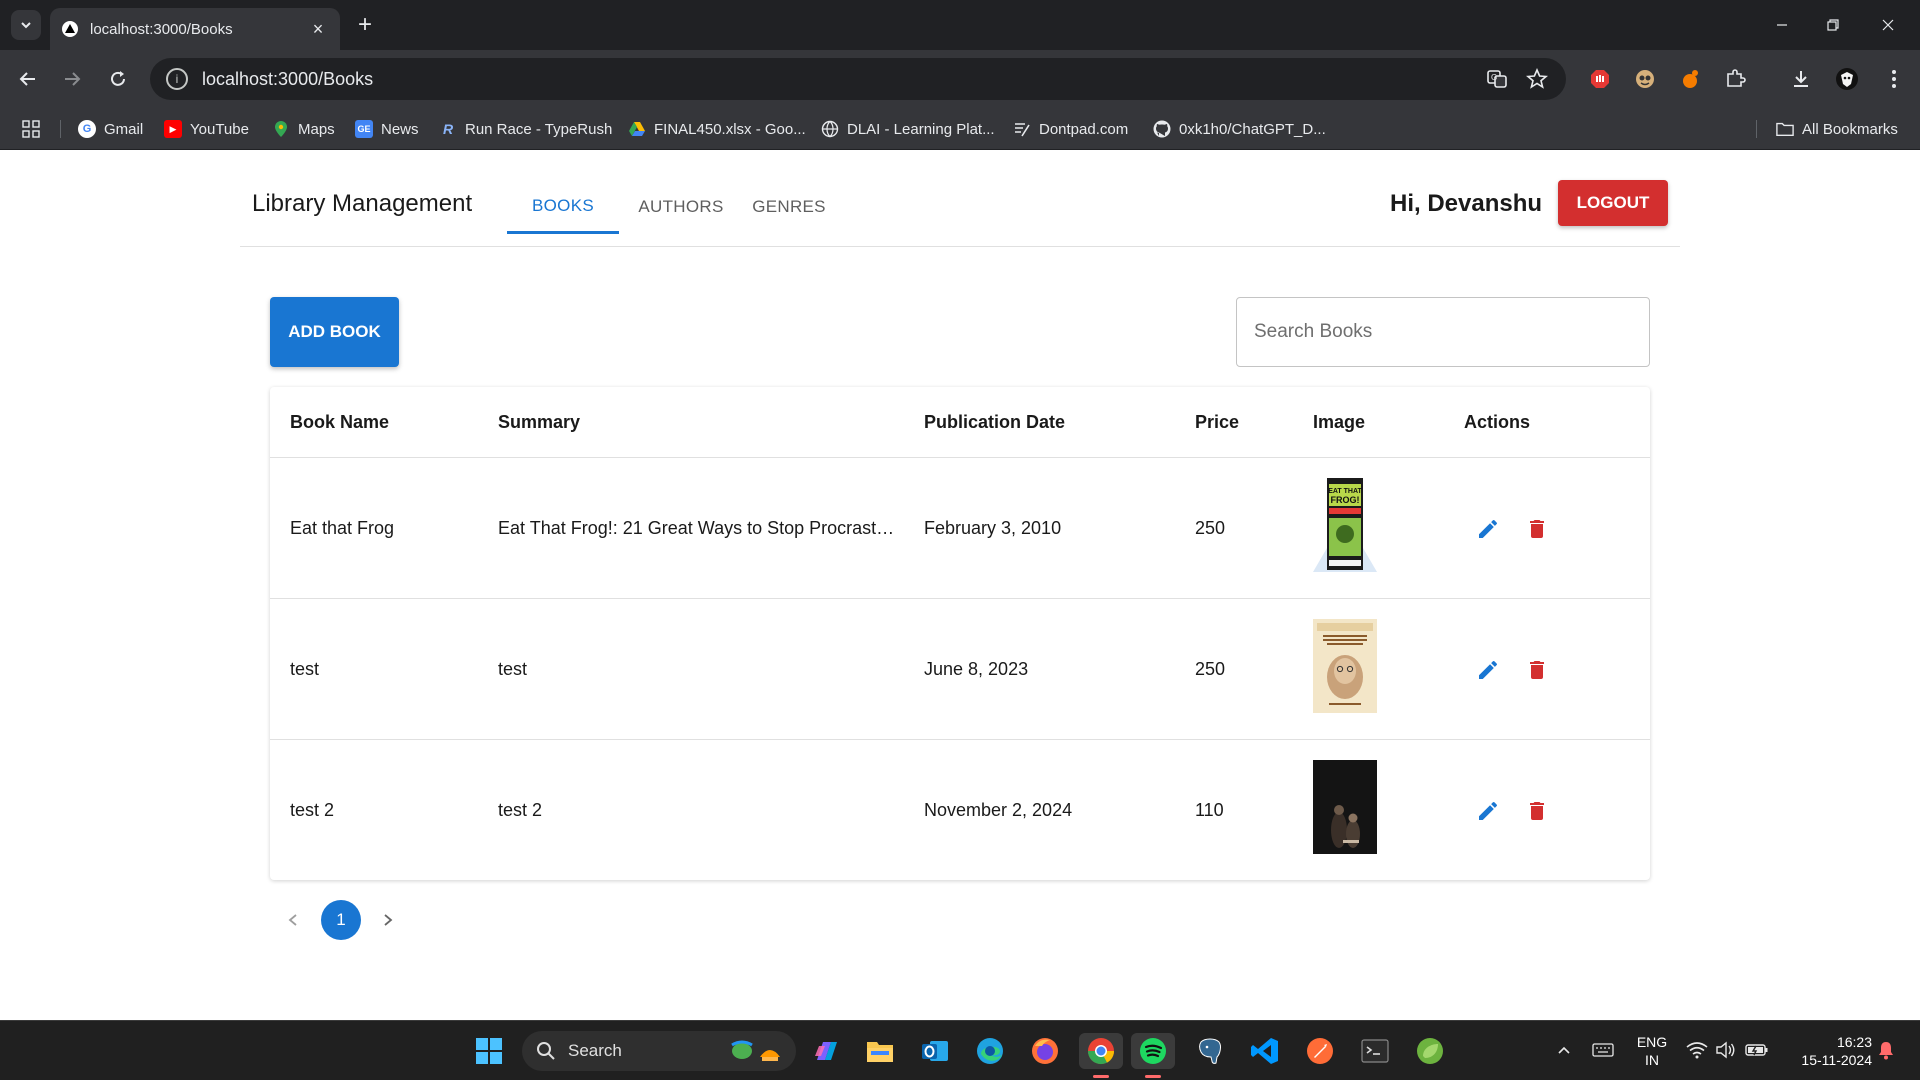  Describe the element at coordinates (1756, 129) in the screenshot. I see `bookmarks-divider` at that location.